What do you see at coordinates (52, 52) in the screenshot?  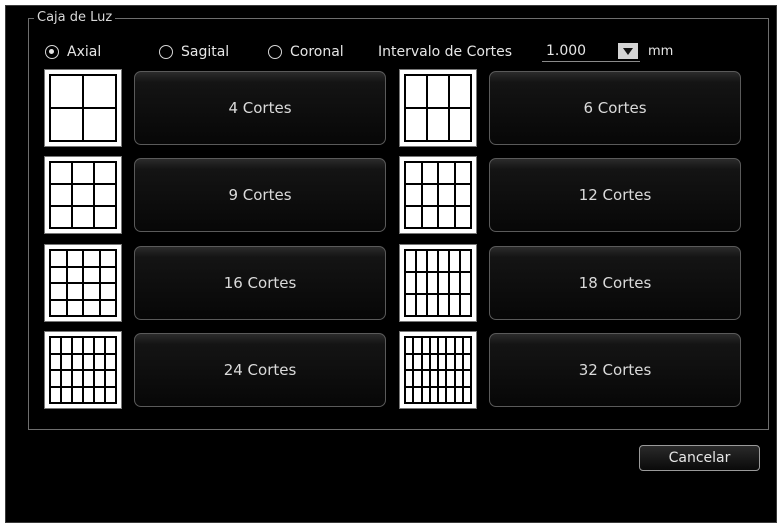 I see `radio-axial-indicator` at bounding box center [52, 52].